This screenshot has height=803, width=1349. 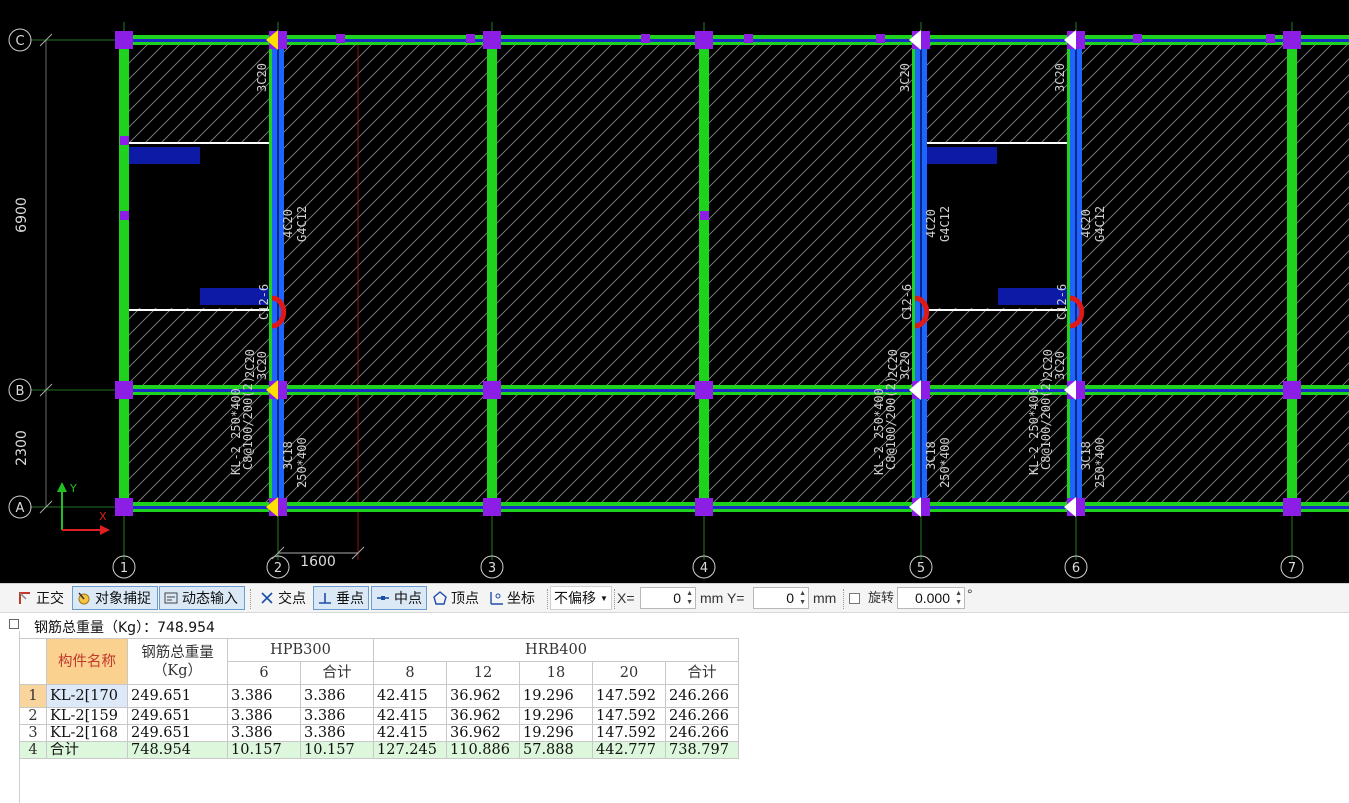 What do you see at coordinates (84, 598) in the screenshot?
I see `object-snap-icon` at bounding box center [84, 598].